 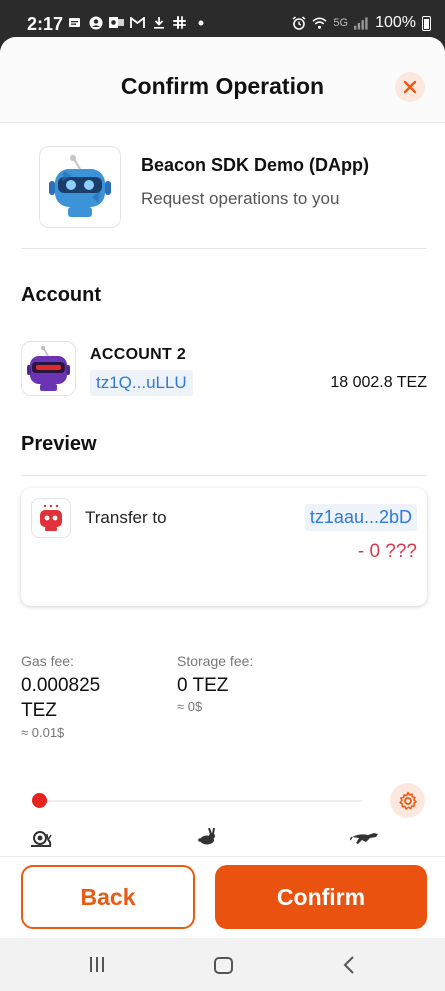 What do you see at coordinates (203, 685) in the screenshot?
I see `storage-fee-value: 0 TEZ` at bounding box center [203, 685].